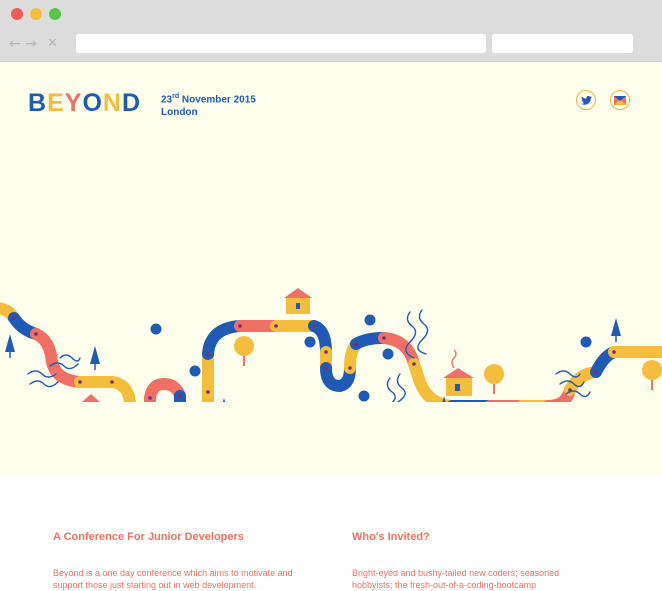 The height and width of the screenshot is (591, 662). I want to click on beyond-logo: BEYOND, so click(84, 103).